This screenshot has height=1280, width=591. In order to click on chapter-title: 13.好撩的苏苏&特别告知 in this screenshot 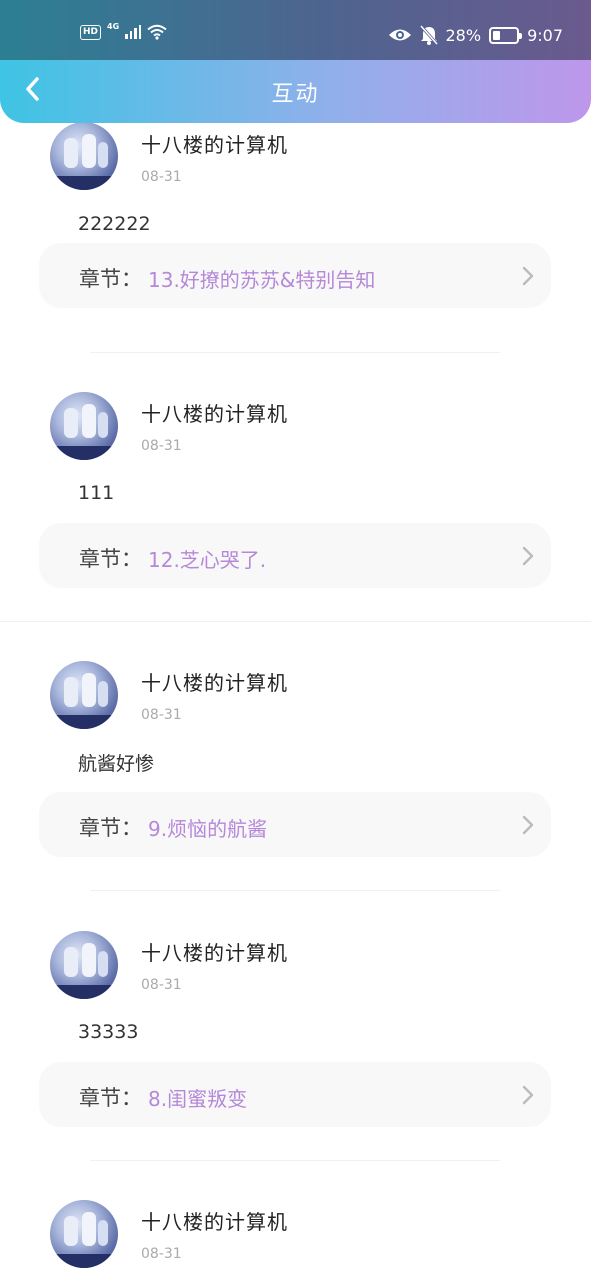, I will do `click(262, 280)`.